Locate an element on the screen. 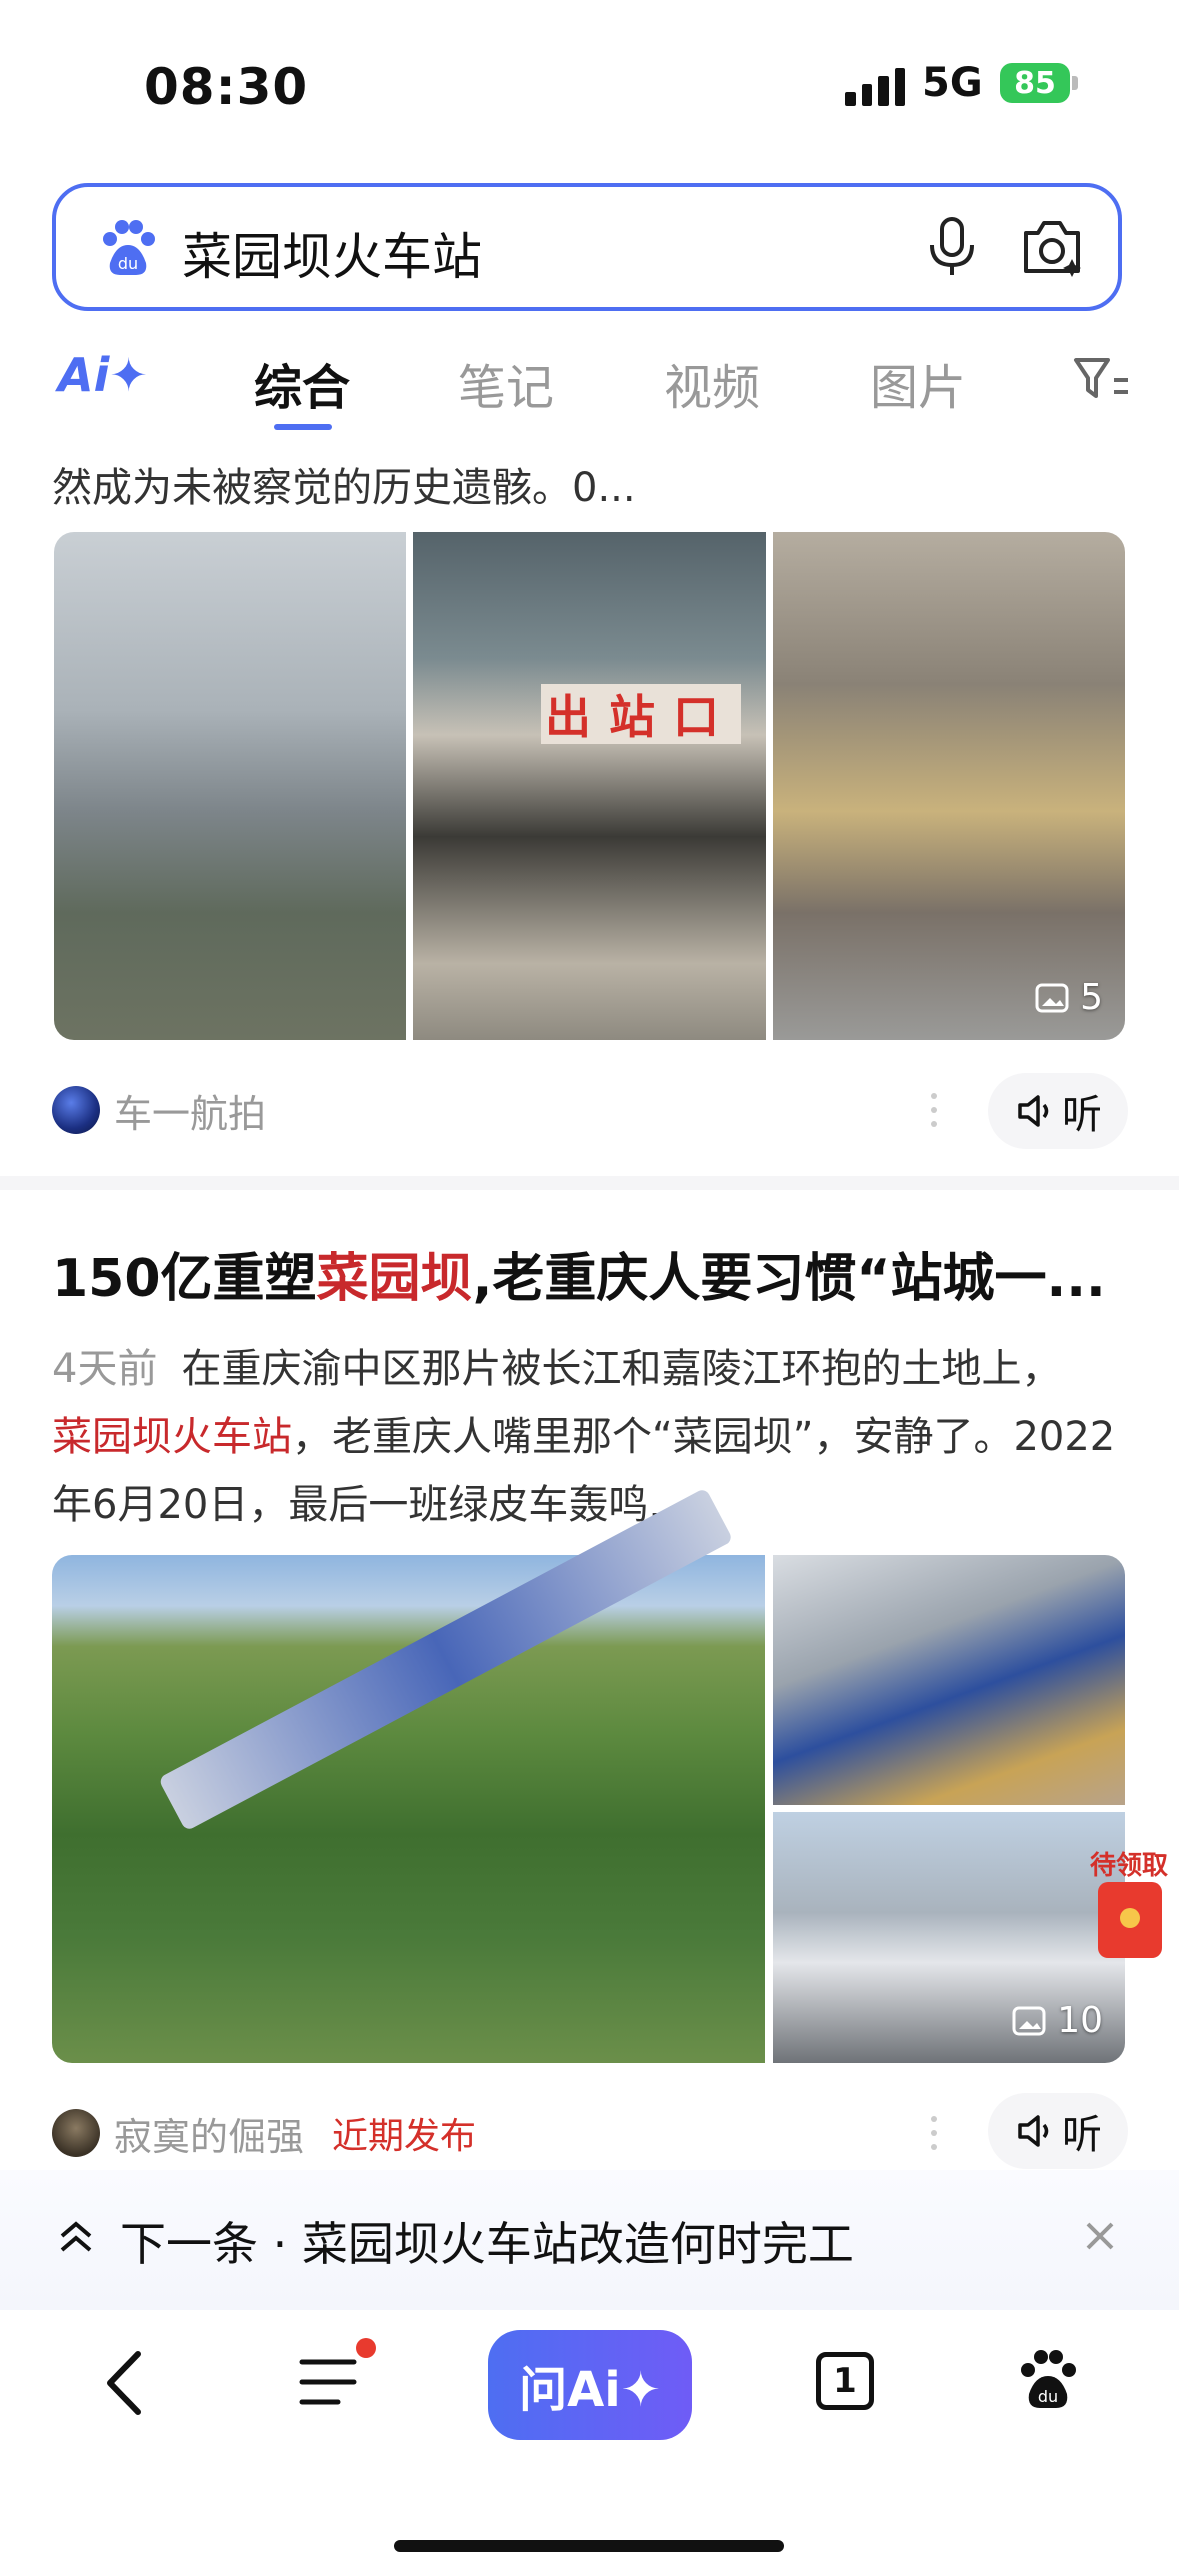 The image size is (1179, 2556). double-chevron-up-icon is located at coordinates (76, 2236).